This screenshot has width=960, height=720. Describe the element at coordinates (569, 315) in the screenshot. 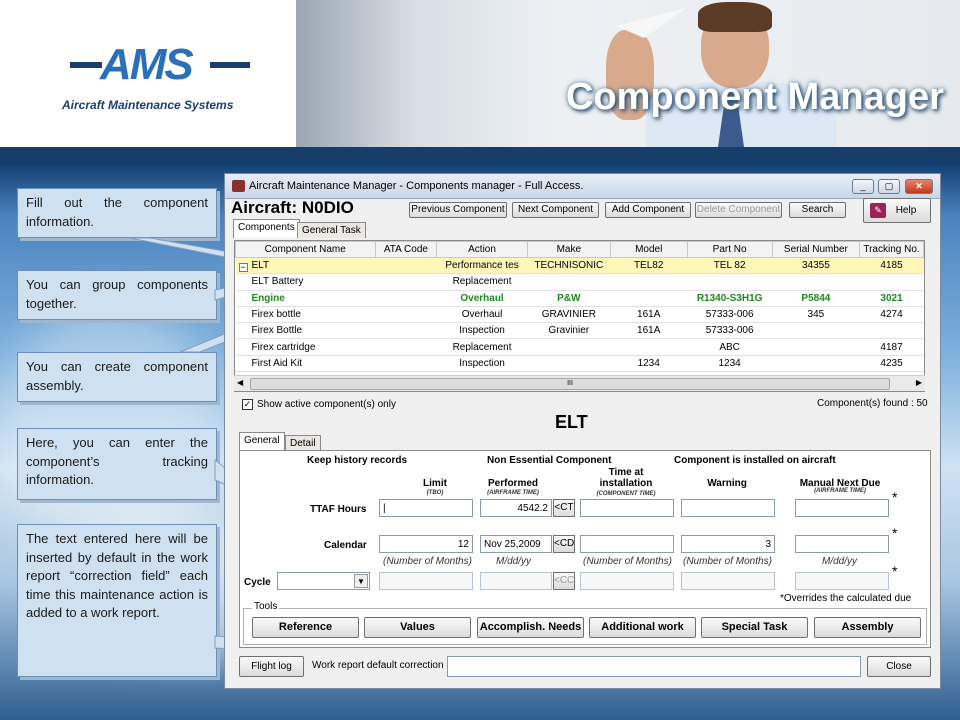

I see `grid-cell-make: GRAVINIER` at that location.